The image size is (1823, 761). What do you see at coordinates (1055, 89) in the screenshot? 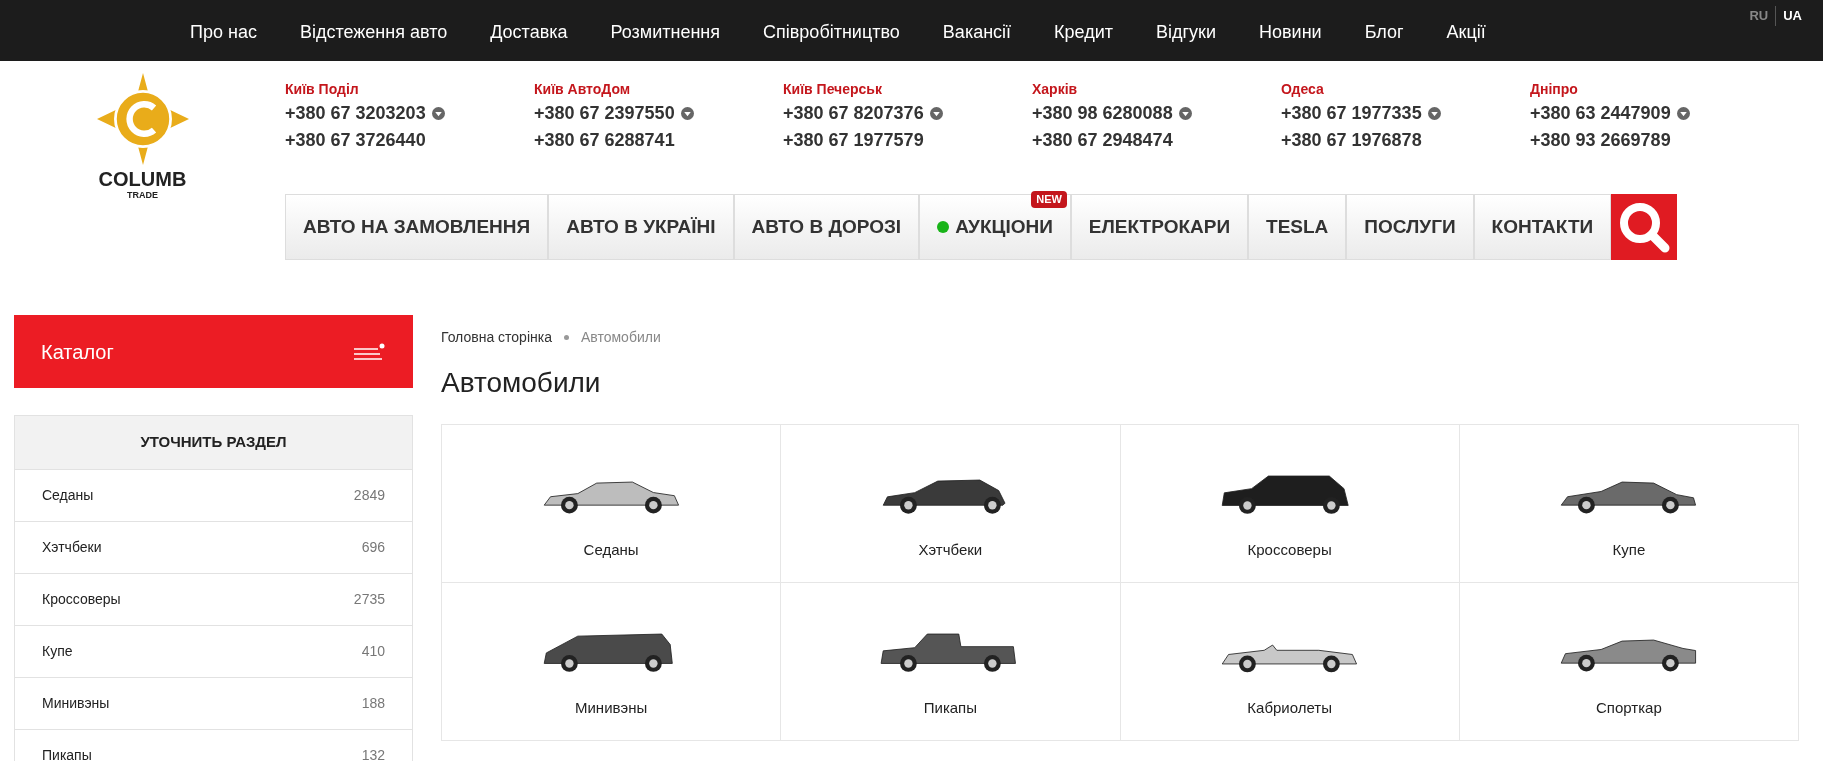
I see `city-name: Харків` at bounding box center [1055, 89].